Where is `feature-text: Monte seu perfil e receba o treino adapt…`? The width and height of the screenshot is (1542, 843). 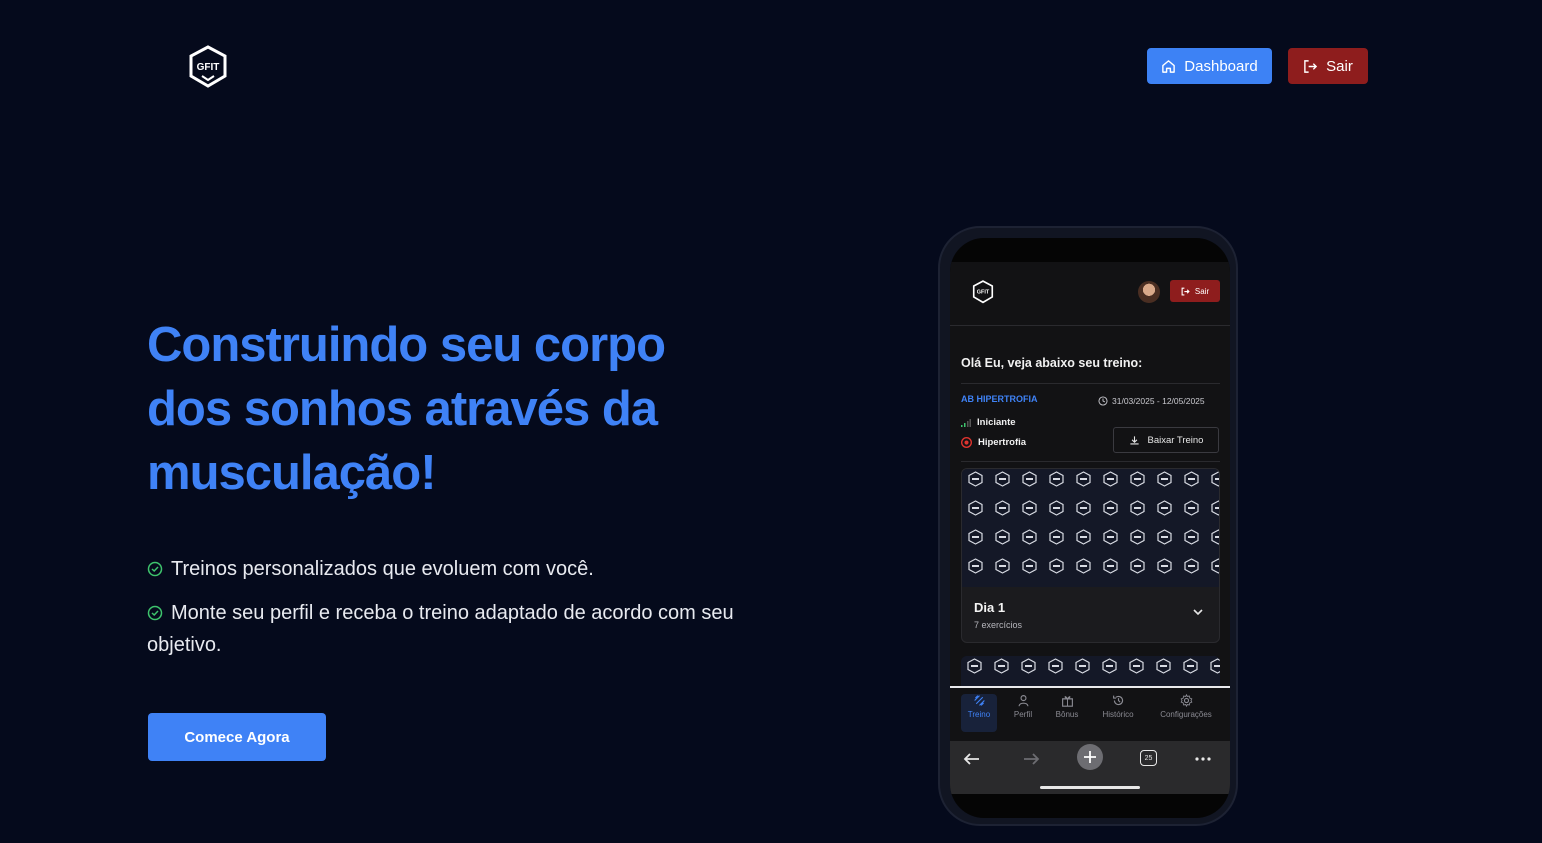 feature-text: Monte seu perfil e receba o treino adapt… is located at coordinates (440, 629).